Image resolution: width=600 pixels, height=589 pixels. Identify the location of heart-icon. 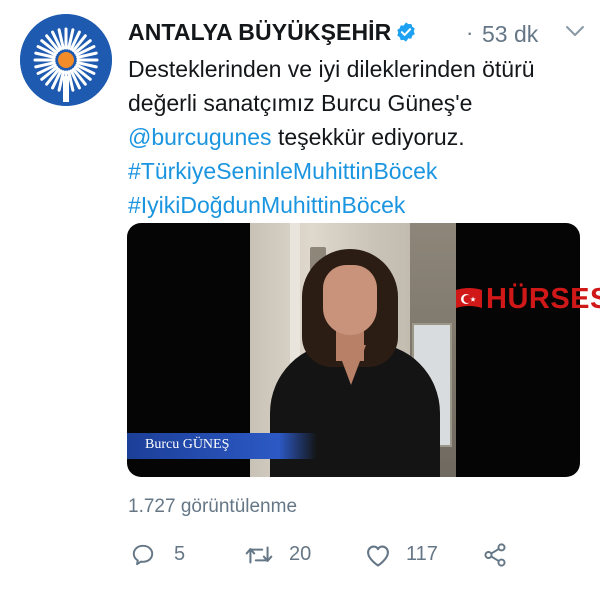
(378, 556).